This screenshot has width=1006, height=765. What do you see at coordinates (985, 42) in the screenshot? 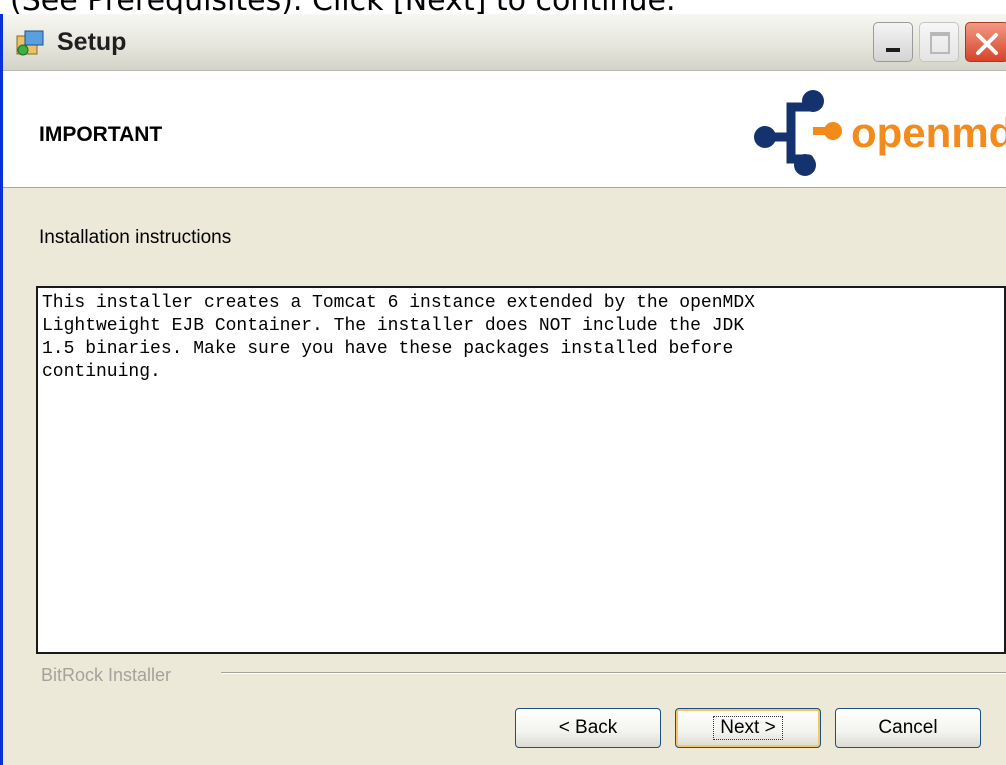
I see `close-icon` at bounding box center [985, 42].